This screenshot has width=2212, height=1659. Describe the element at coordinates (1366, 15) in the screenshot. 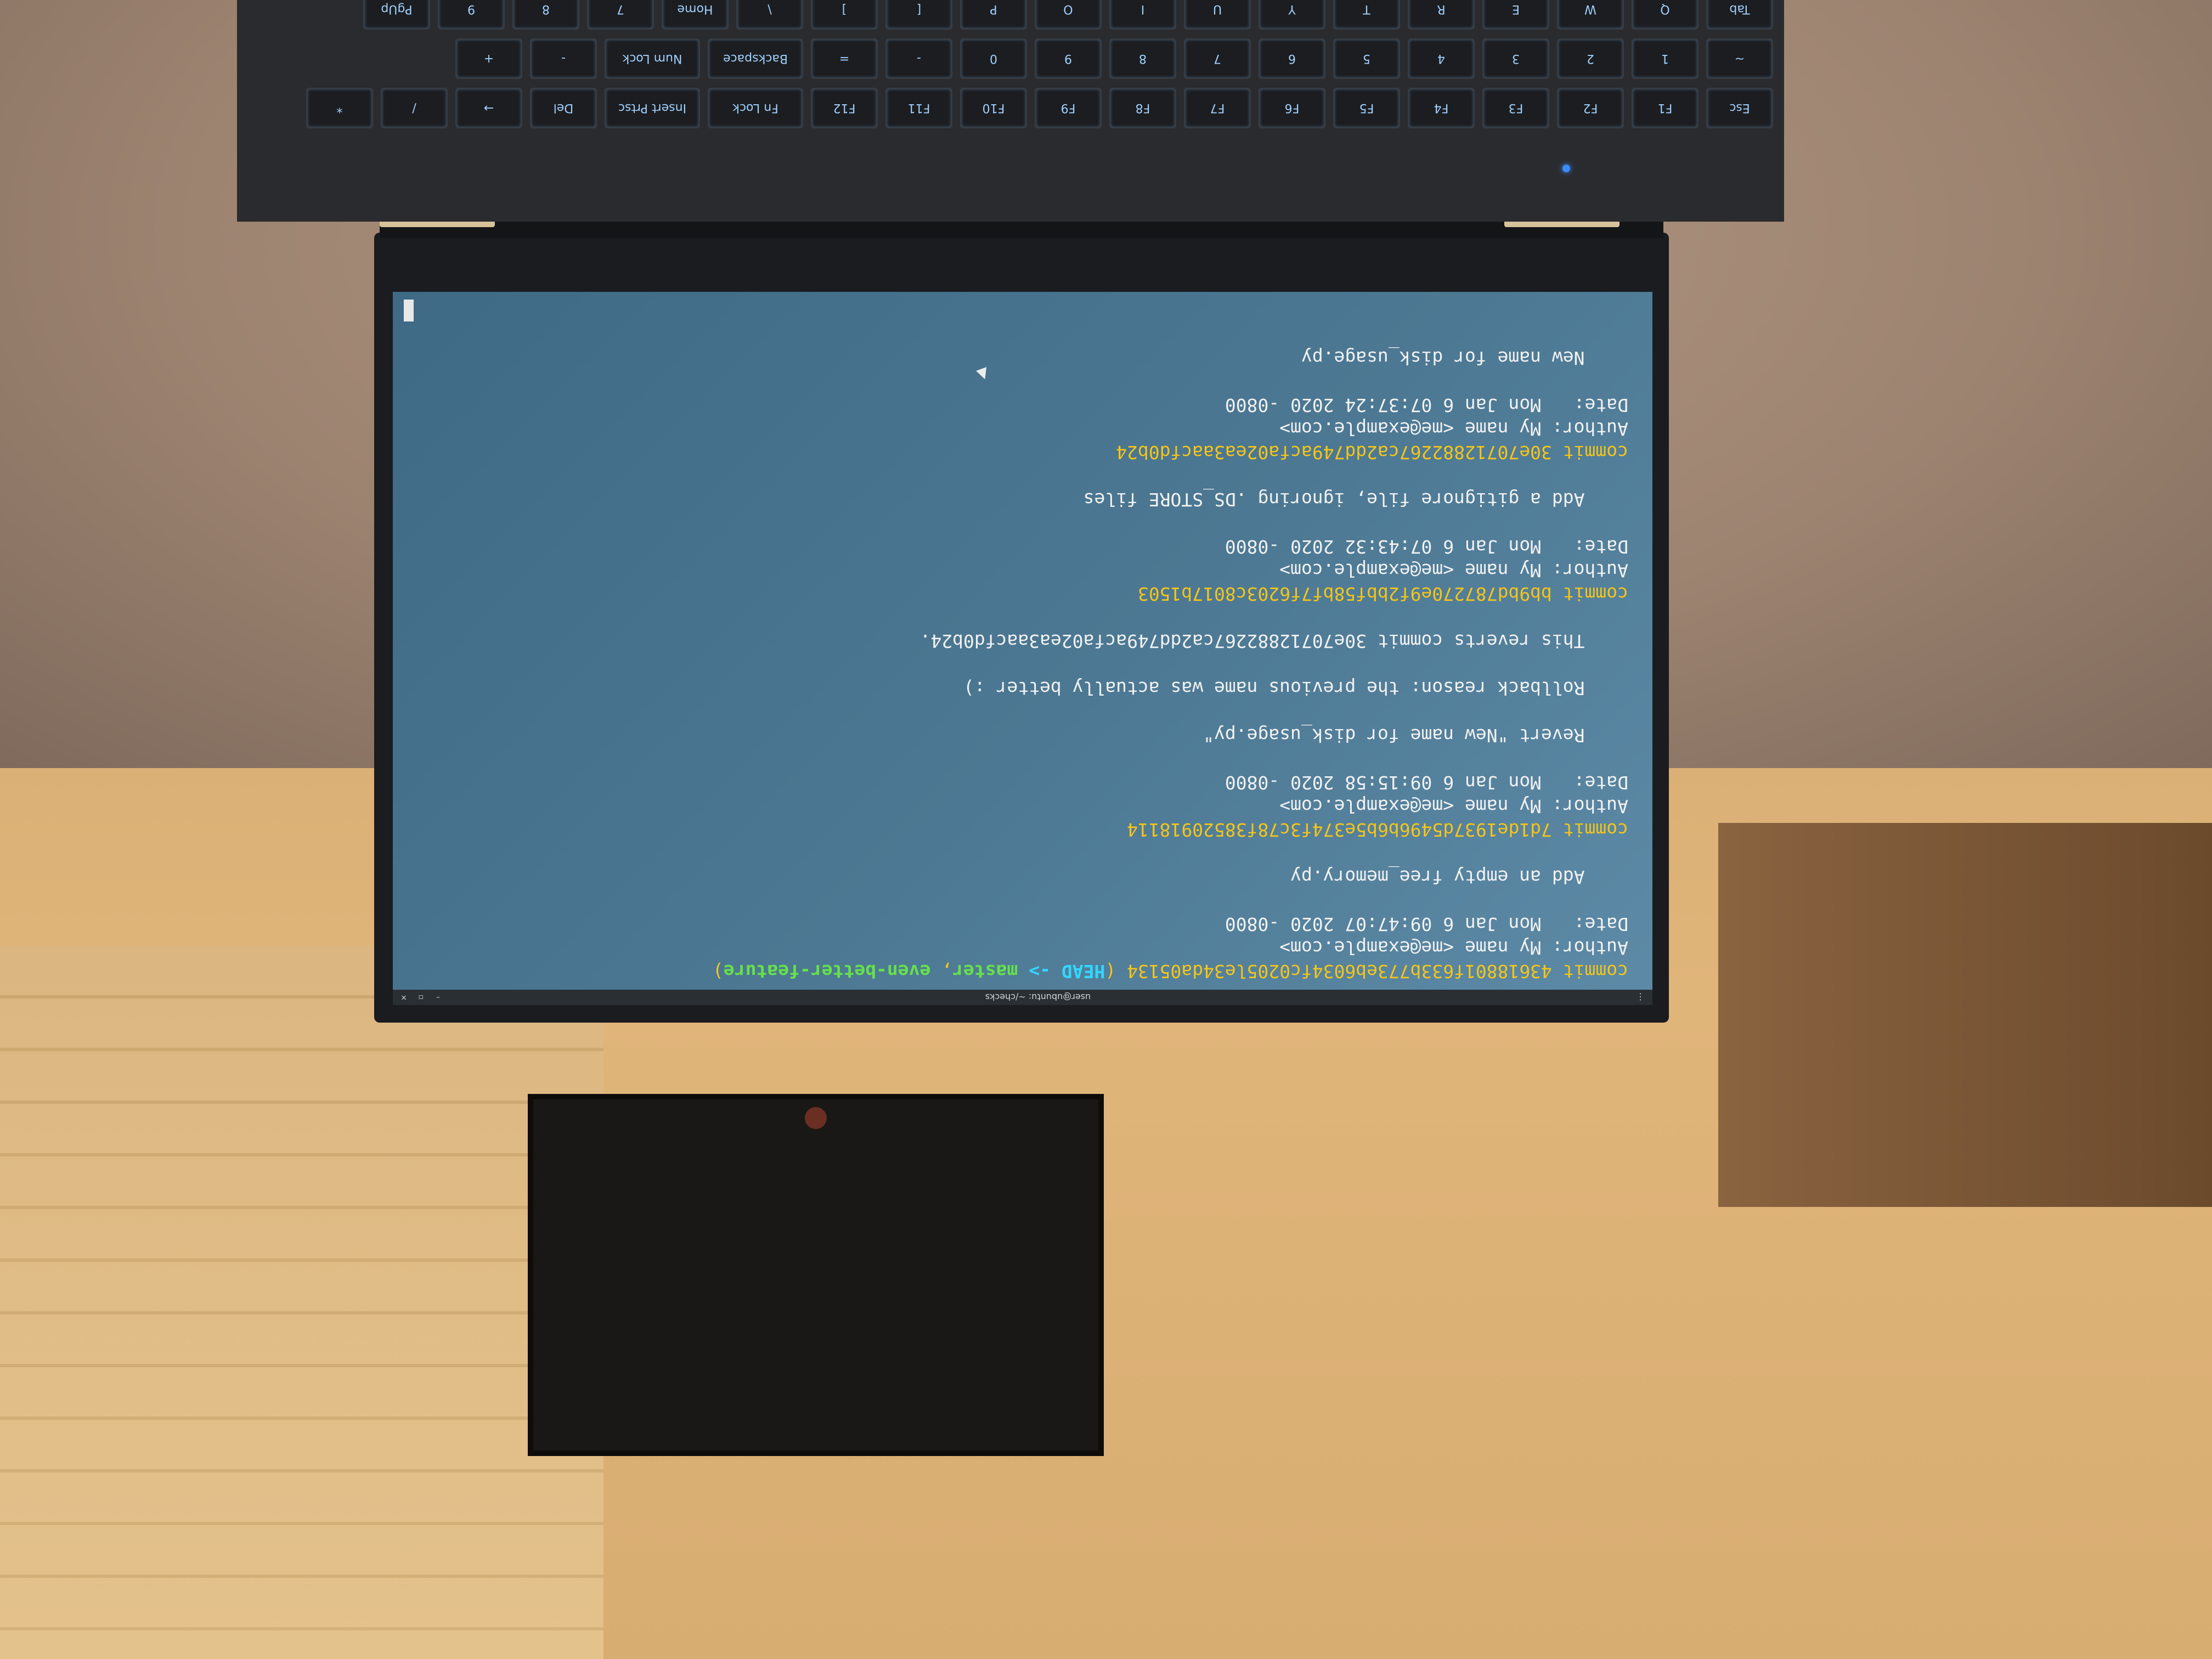

I see `key: T` at that location.